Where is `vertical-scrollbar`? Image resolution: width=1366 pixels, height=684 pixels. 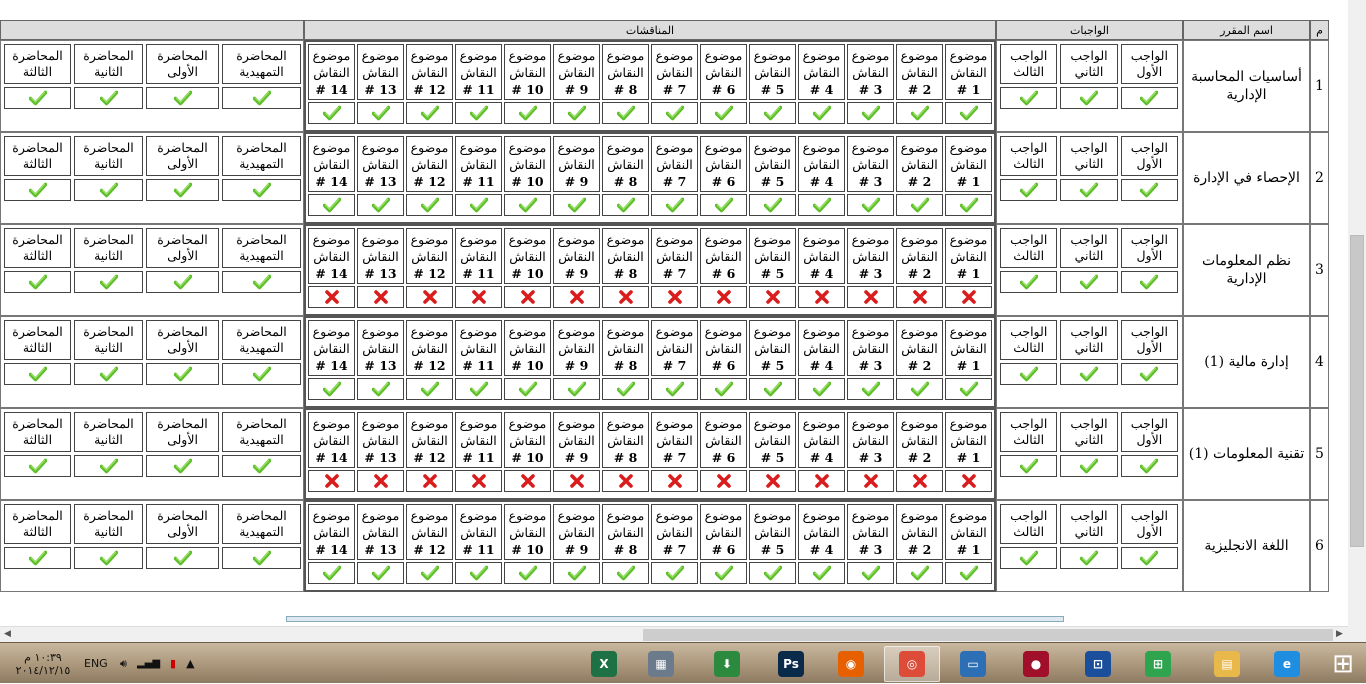 vertical-scrollbar is located at coordinates (1357, 321).